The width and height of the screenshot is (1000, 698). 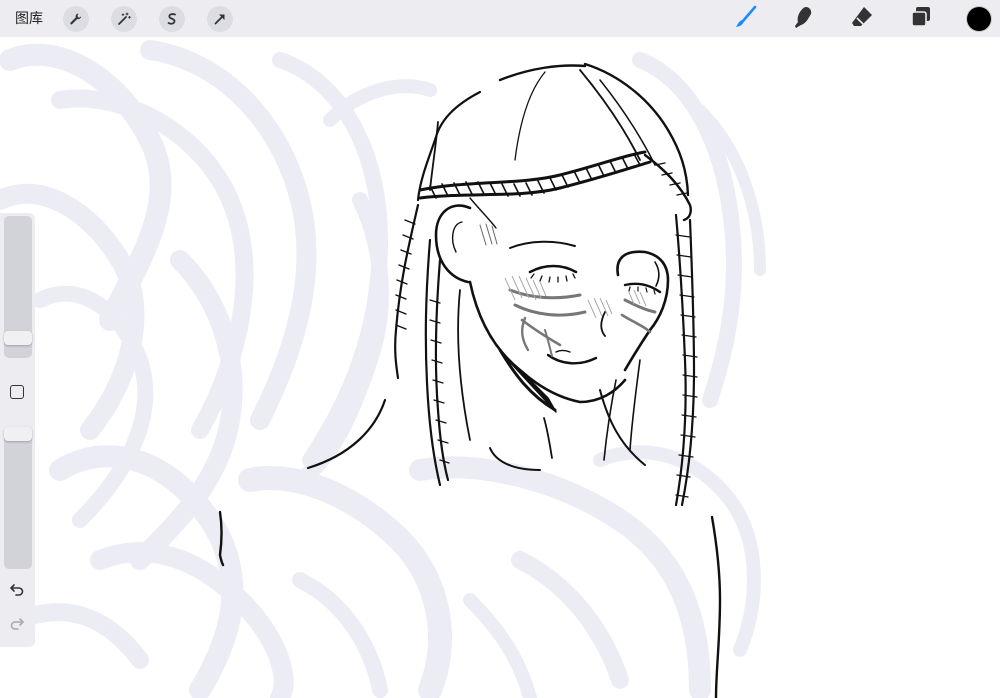 I want to click on arrow-cursor-icon, so click(x=220, y=19).